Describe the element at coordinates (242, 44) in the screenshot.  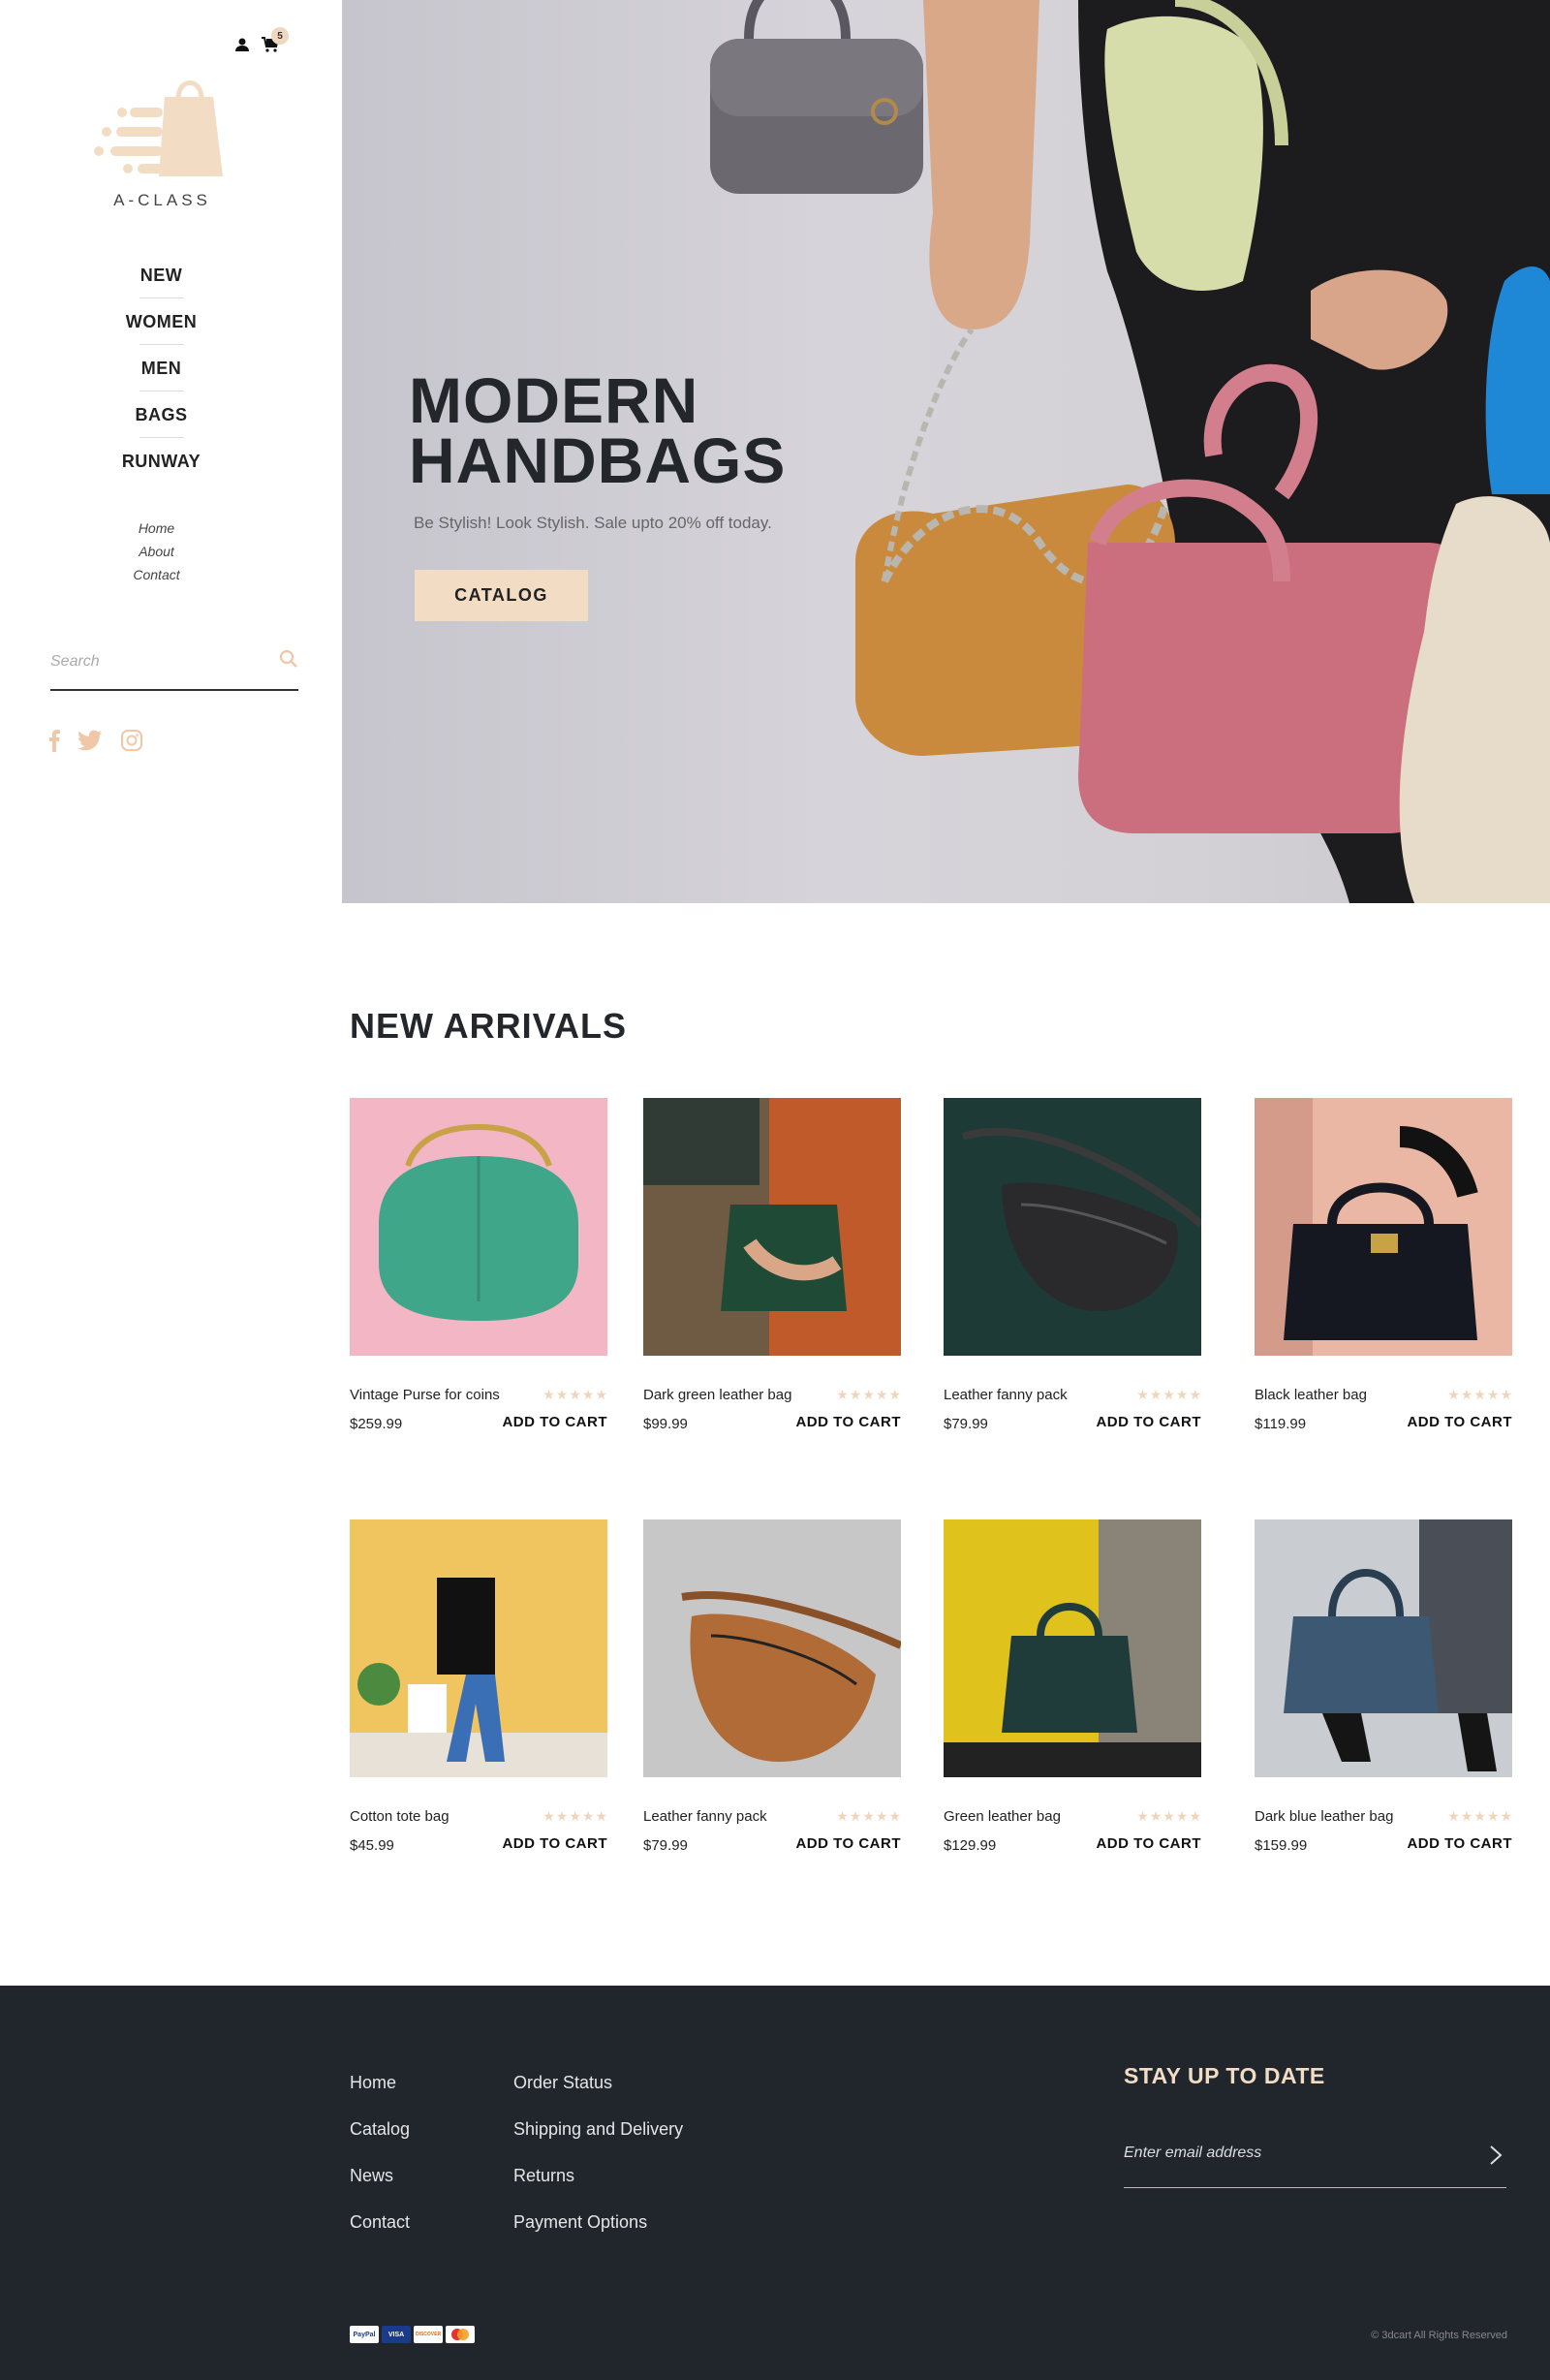
I see `user-icon` at that location.